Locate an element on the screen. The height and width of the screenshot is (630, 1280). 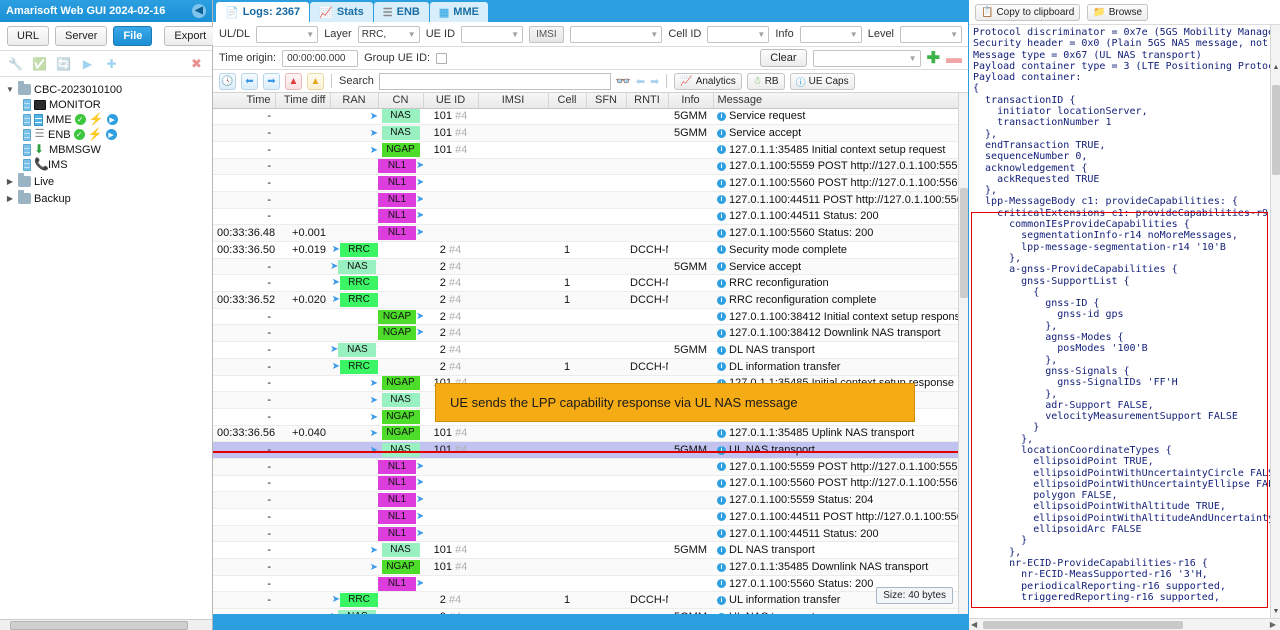
scroll-up-arrow-icon: ▲ is located at coordinates (1276, 67).